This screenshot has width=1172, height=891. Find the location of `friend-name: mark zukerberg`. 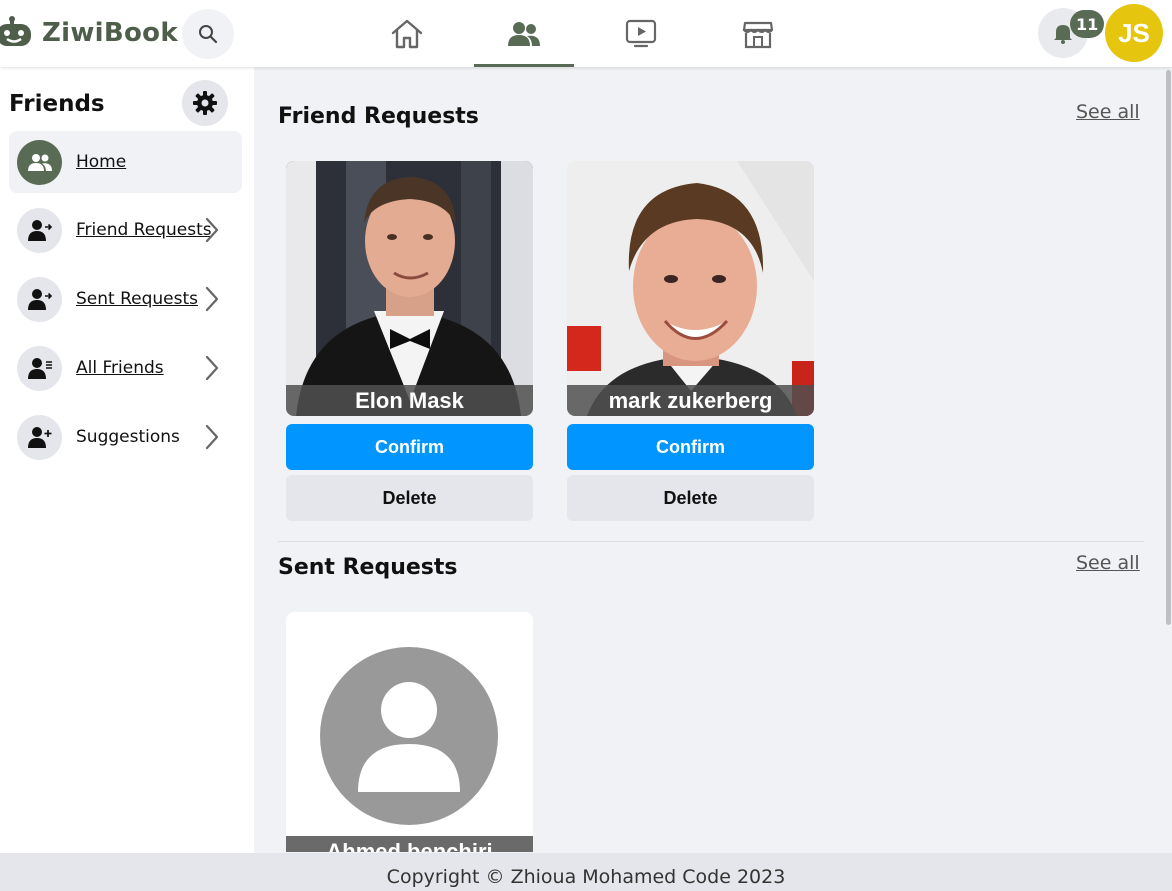

friend-name: mark zukerberg is located at coordinates (690, 400).